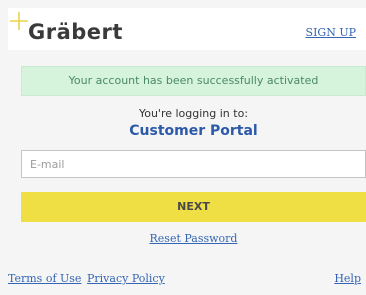  Describe the element at coordinates (75, 32) in the screenshot. I see `brand-logo-text: Gräbert` at that location.